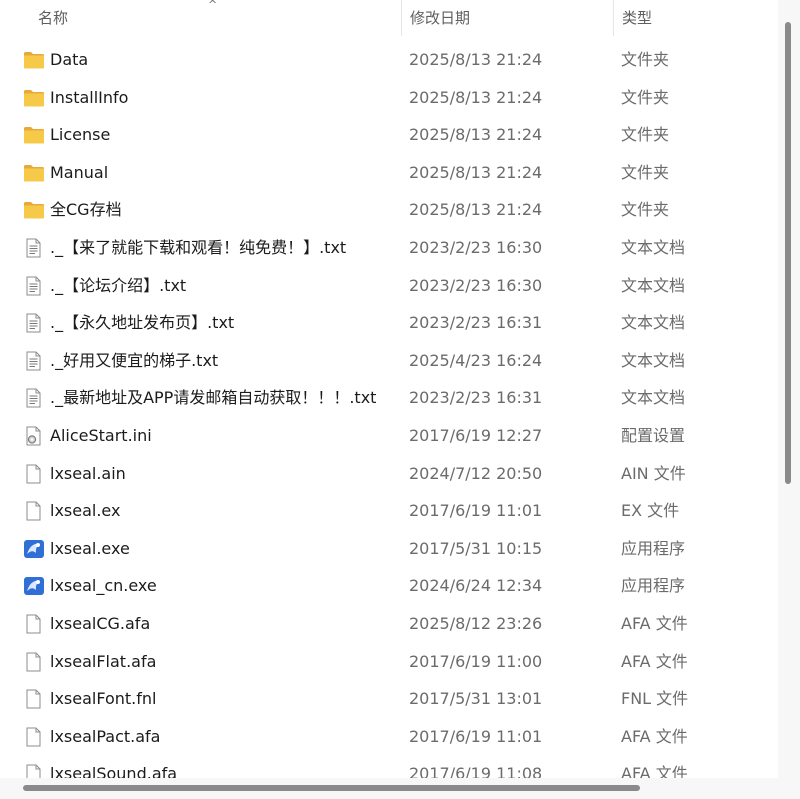  Describe the element at coordinates (389, 173) in the screenshot. I see `file-row: Manual 2025/8/13 21:24 文件夹` at that location.